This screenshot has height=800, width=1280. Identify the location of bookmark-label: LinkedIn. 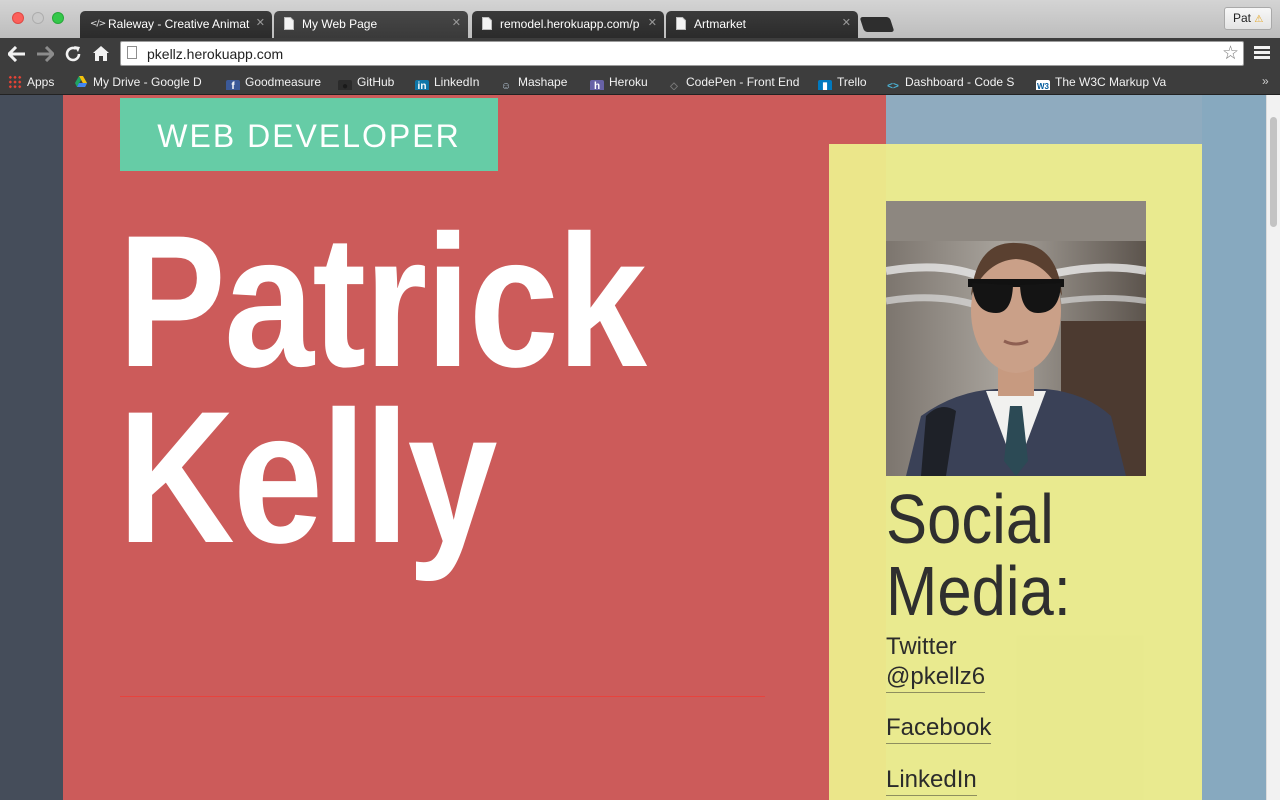
(457, 82).